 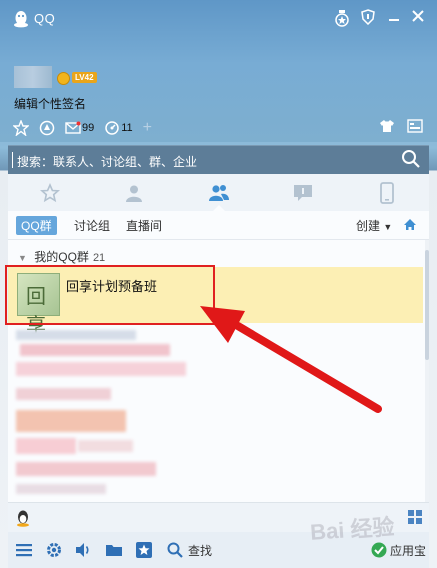 I want to click on red-arrow-annotation, so click(x=291, y=359).